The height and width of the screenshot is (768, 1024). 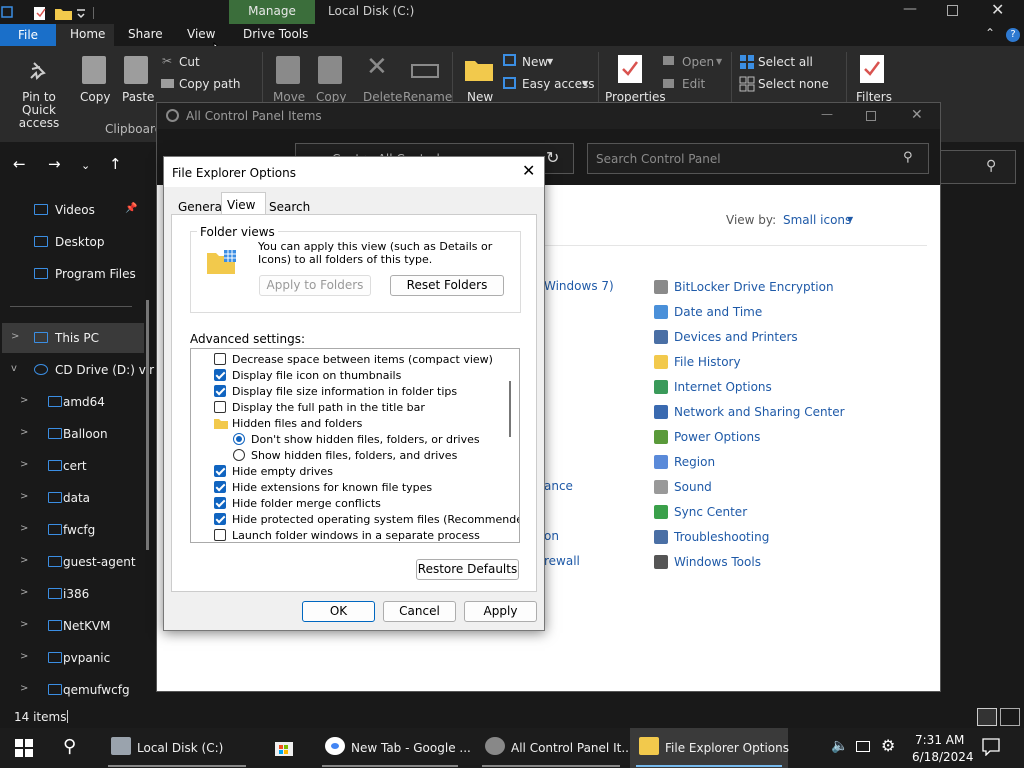 I want to click on microsoft-store-icon, so click(x=284, y=747).